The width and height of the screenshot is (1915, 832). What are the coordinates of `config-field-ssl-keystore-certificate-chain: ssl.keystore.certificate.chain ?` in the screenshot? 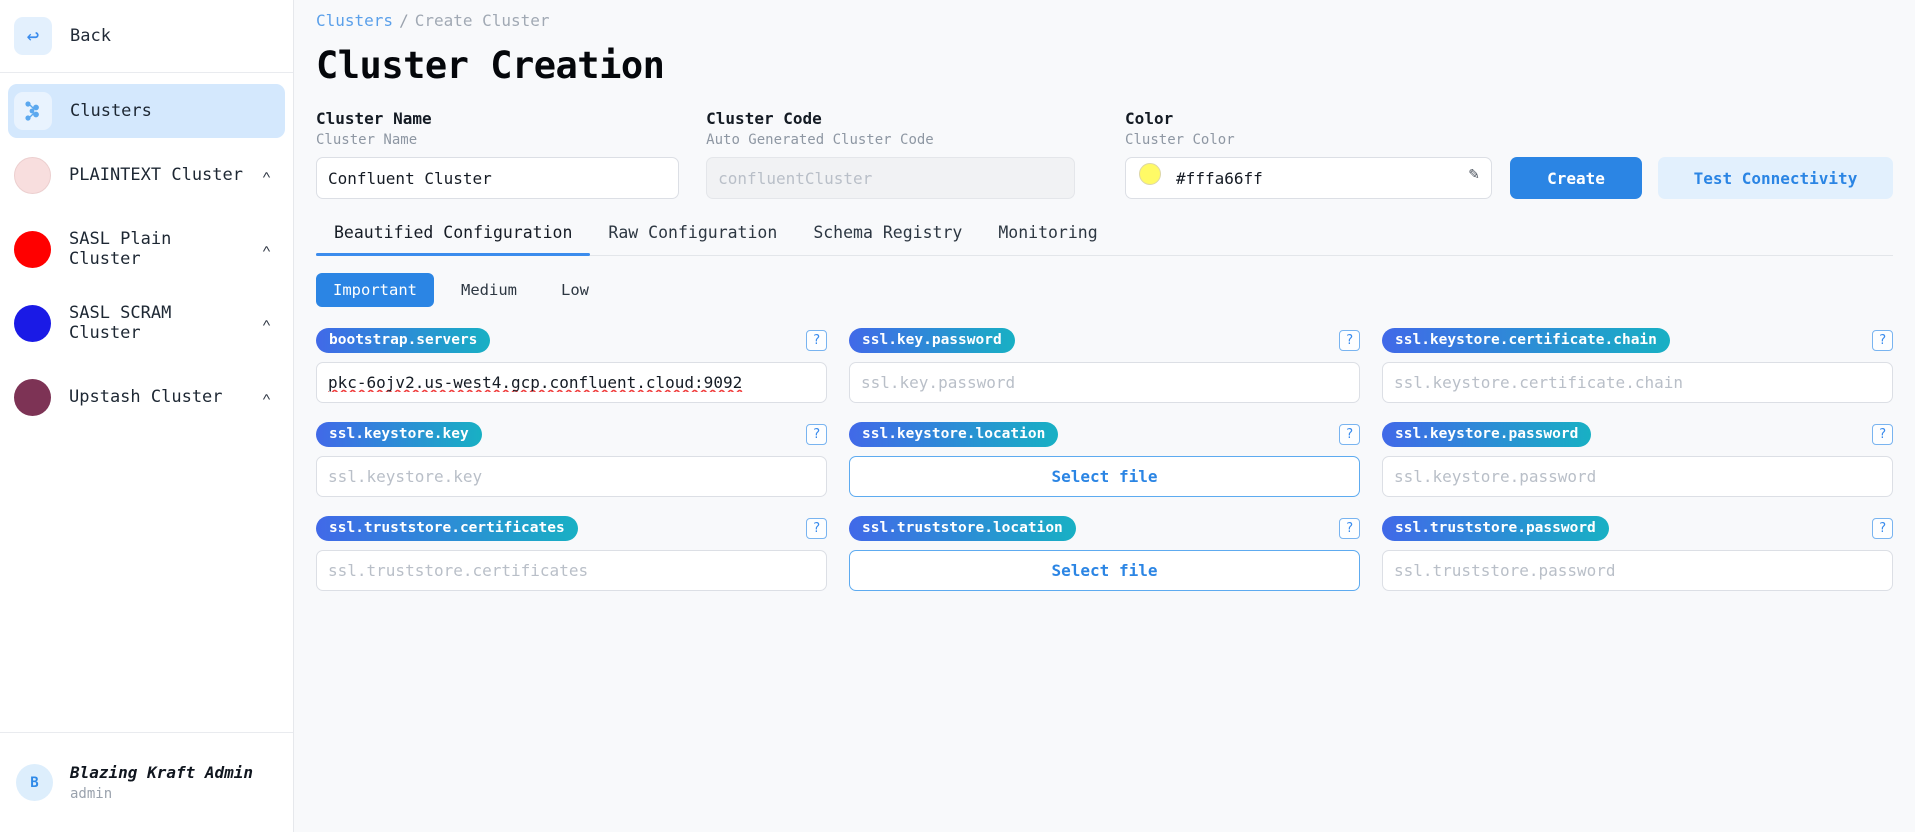 It's located at (1637, 365).